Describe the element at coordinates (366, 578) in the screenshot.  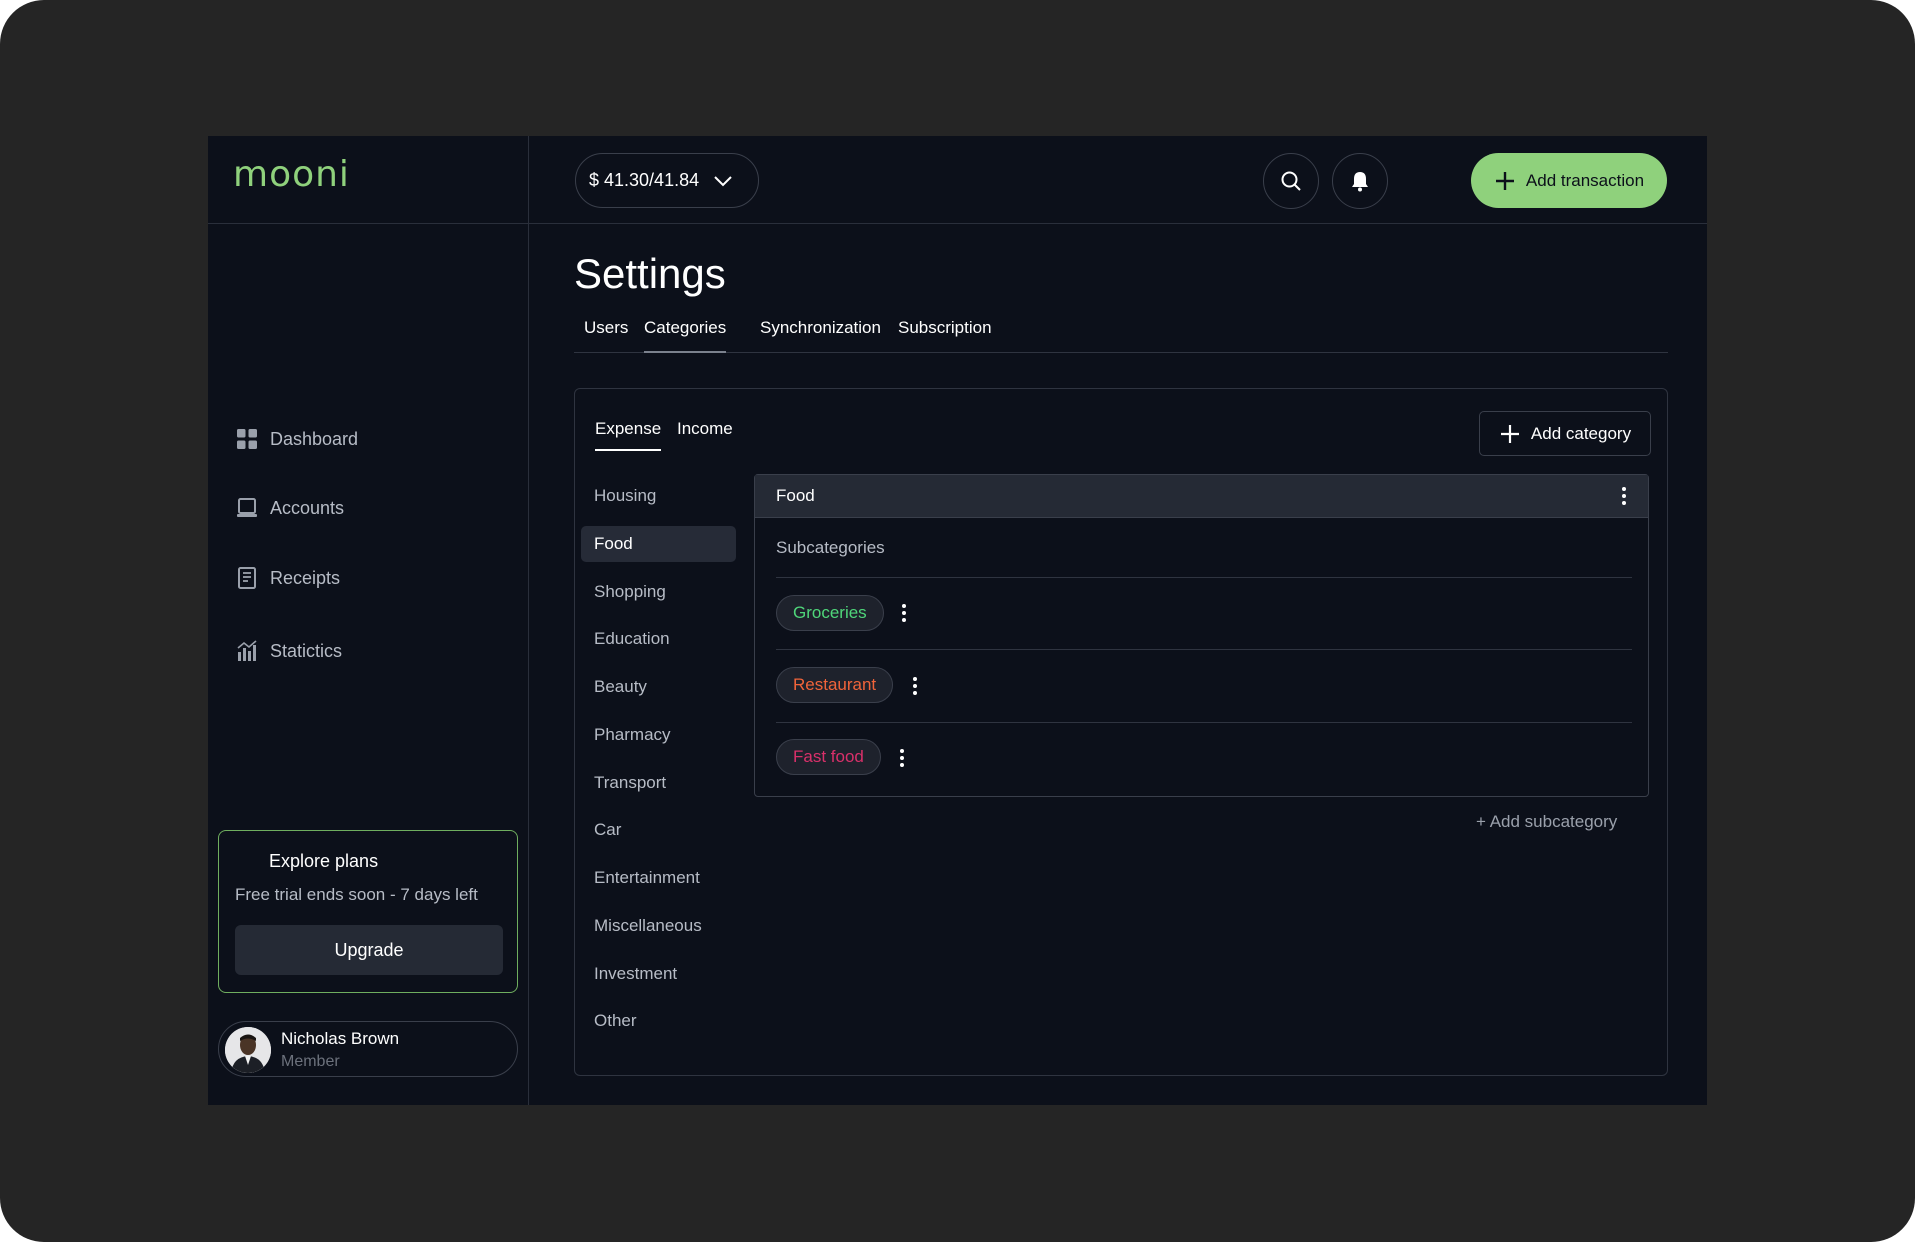
I see `sidebar-item-receipts: Receipts` at that location.